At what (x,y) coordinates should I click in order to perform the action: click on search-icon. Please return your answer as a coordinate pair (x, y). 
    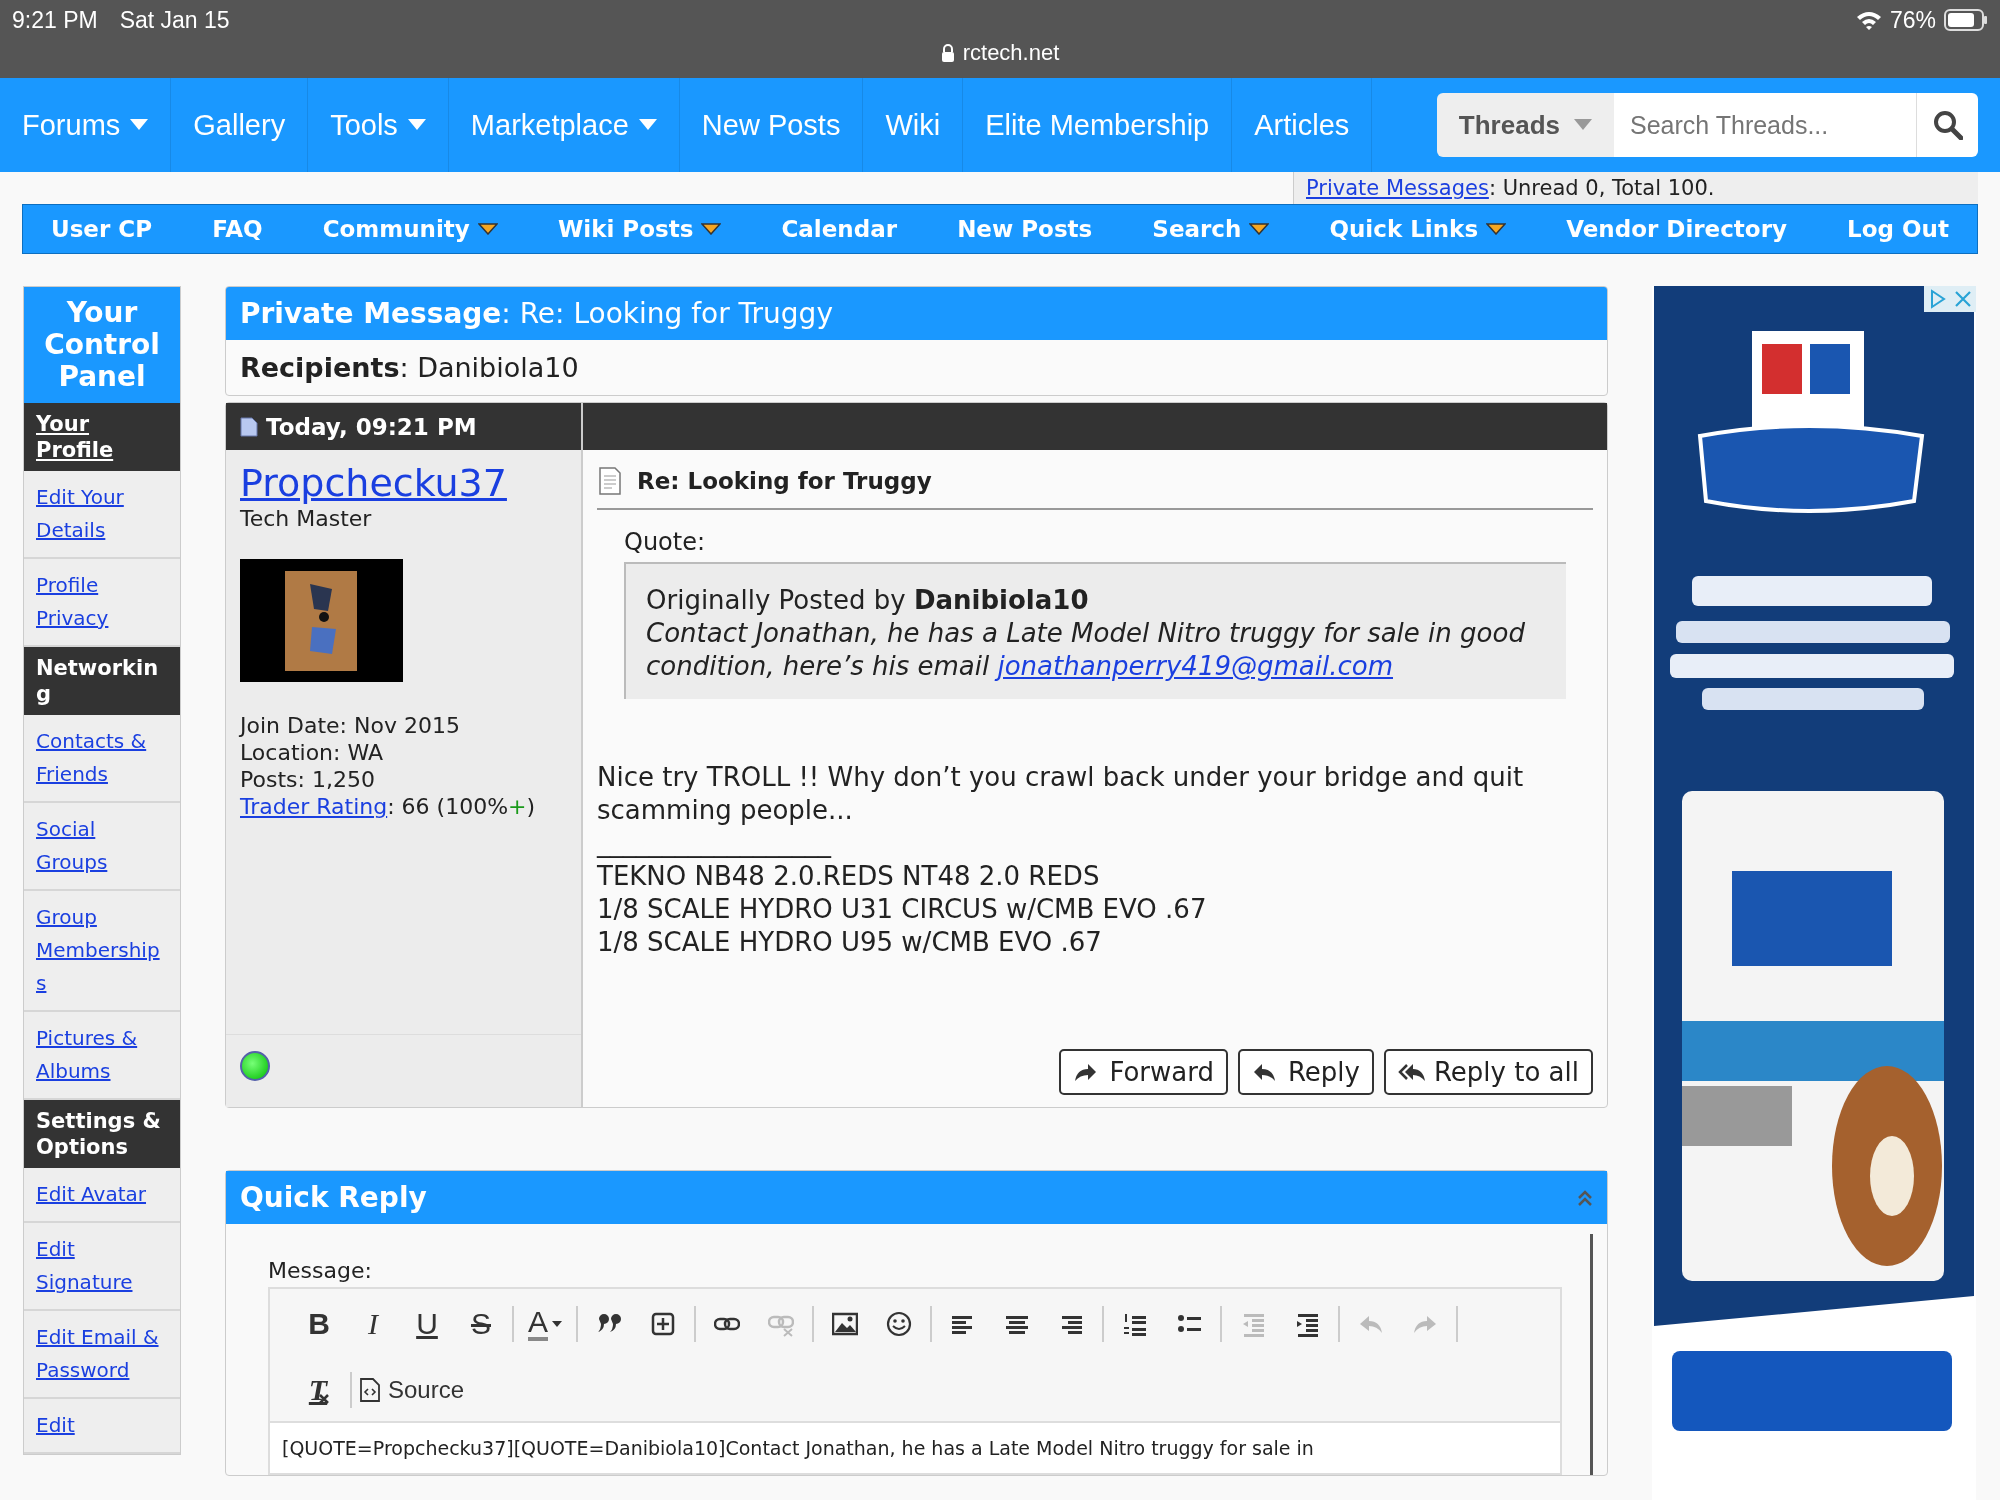
    Looking at the image, I should click on (1947, 125).